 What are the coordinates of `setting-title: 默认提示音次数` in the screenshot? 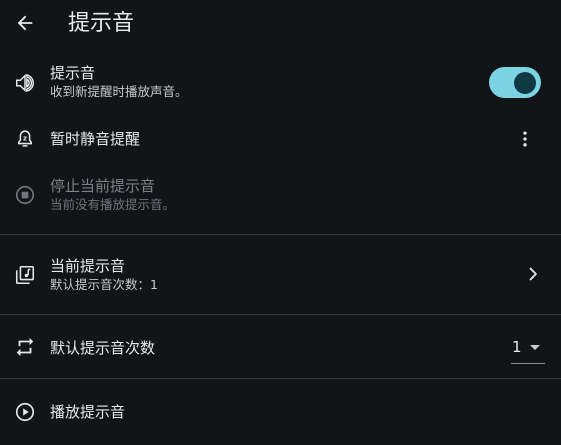 It's located at (103, 348).